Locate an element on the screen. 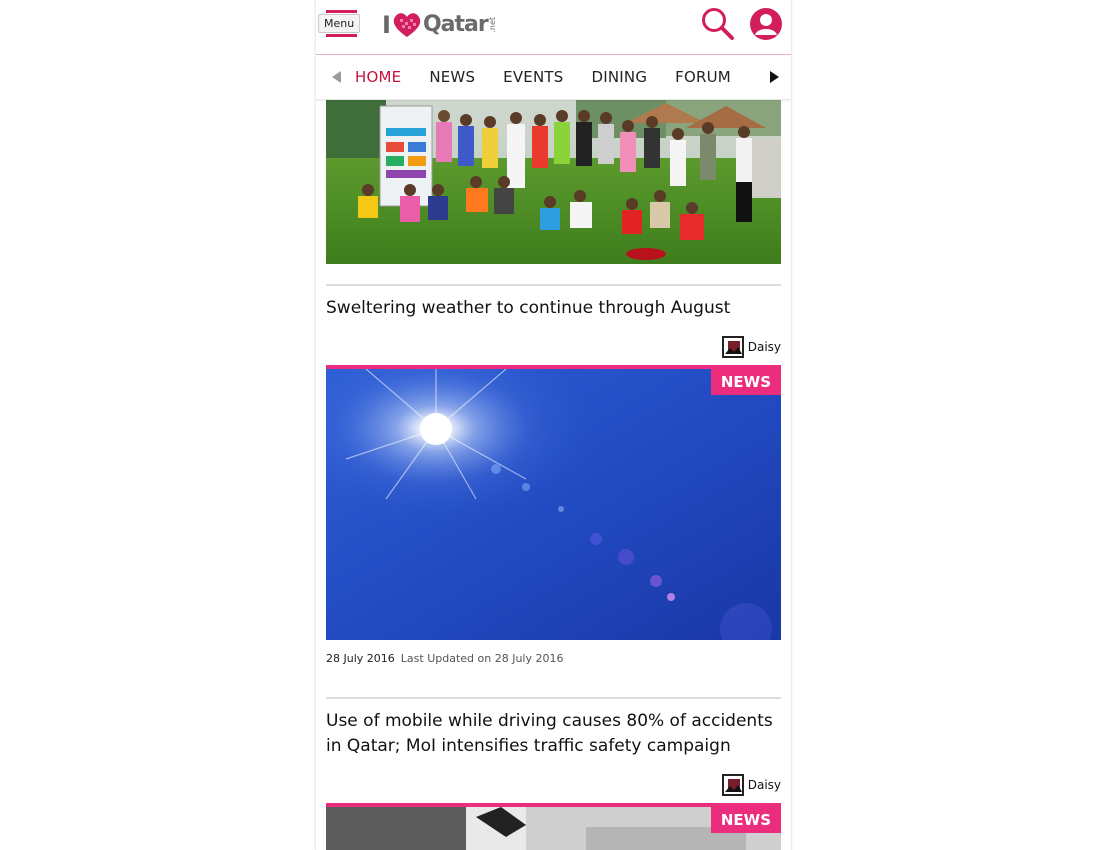 The image size is (1100, 850). group-photo-image is located at coordinates (553, 181).